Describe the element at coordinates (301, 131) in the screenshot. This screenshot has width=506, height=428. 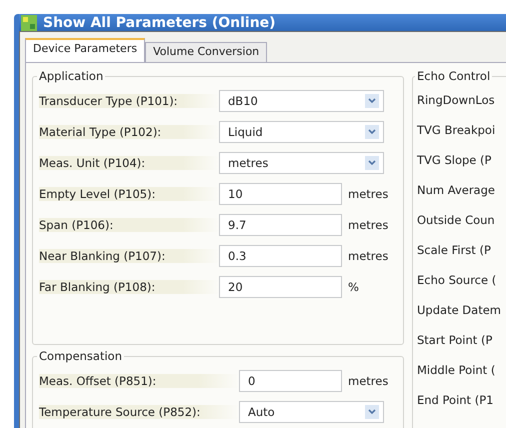
I see `dropdown: Liquid` at that location.